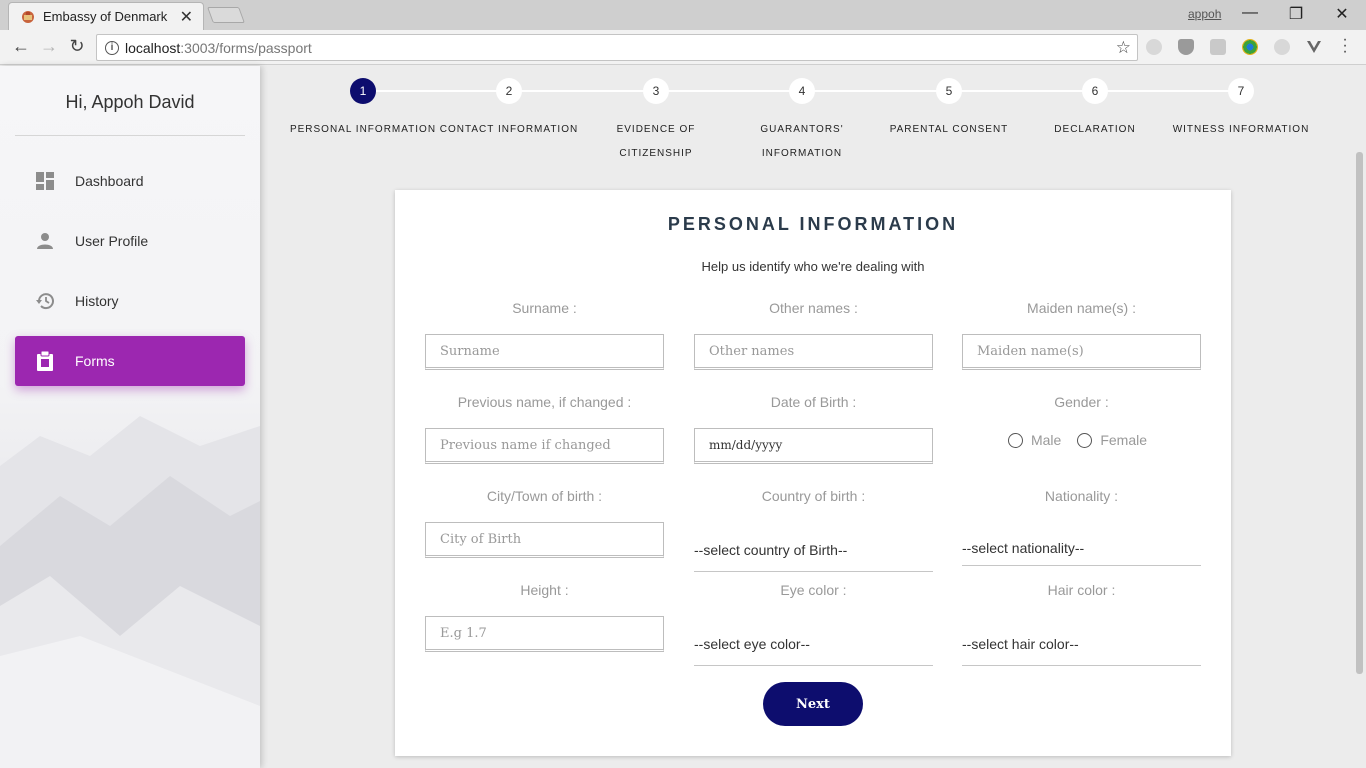  What do you see at coordinates (1186, 47) in the screenshot?
I see `shield-extension-icon` at bounding box center [1186, 47].